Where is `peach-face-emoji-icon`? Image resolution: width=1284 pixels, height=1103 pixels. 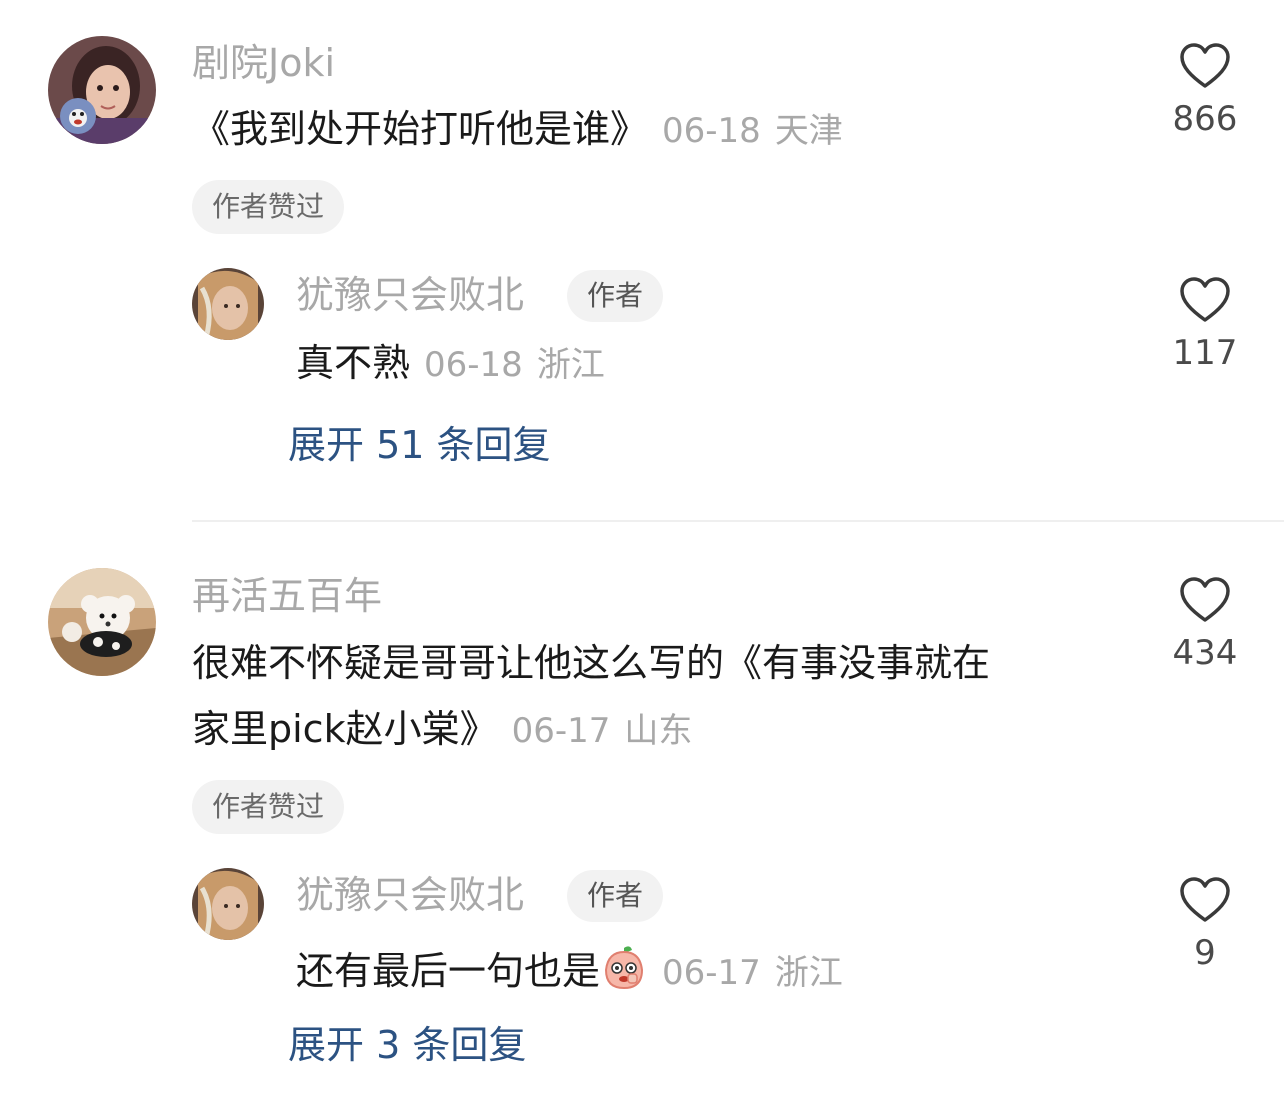 peach-face-emoji-icon is located at coordinates (624, 968).